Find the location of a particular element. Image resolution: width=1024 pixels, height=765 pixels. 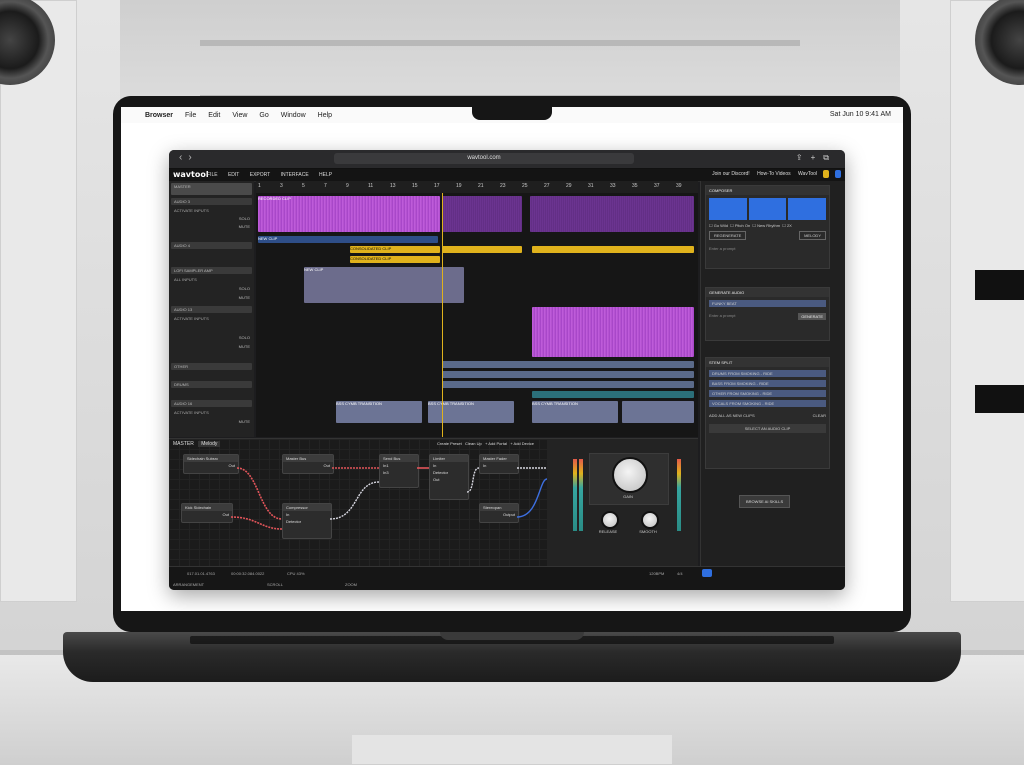

menu-window: Window is located at coordinates (293, 115).